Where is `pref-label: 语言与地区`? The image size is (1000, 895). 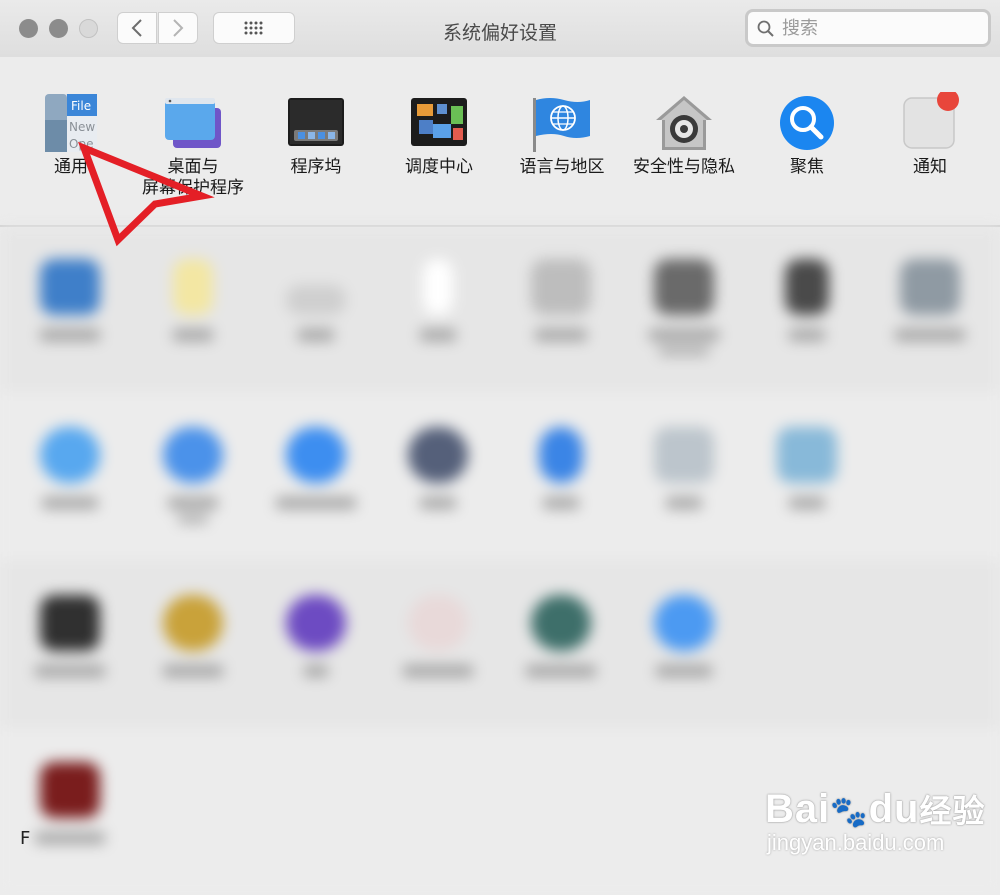 pref-label: 语言与地区 is located at coordinates (562, 167).